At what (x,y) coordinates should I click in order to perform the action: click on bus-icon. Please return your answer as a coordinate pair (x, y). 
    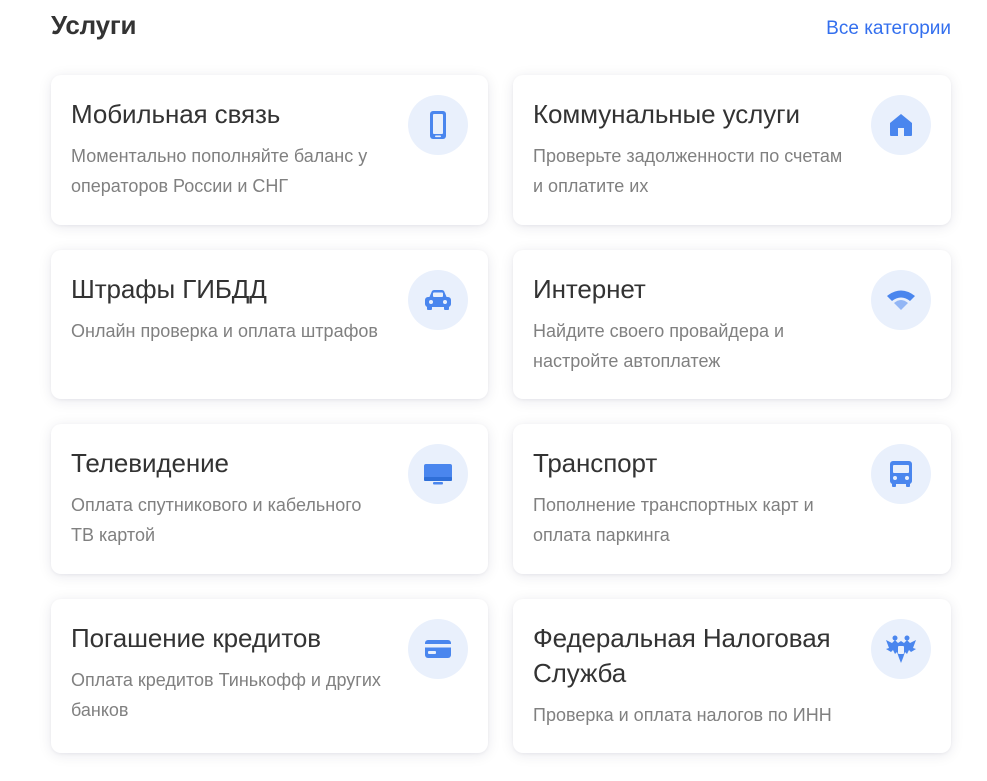
    Looking at the image, I should click on (901, 474).